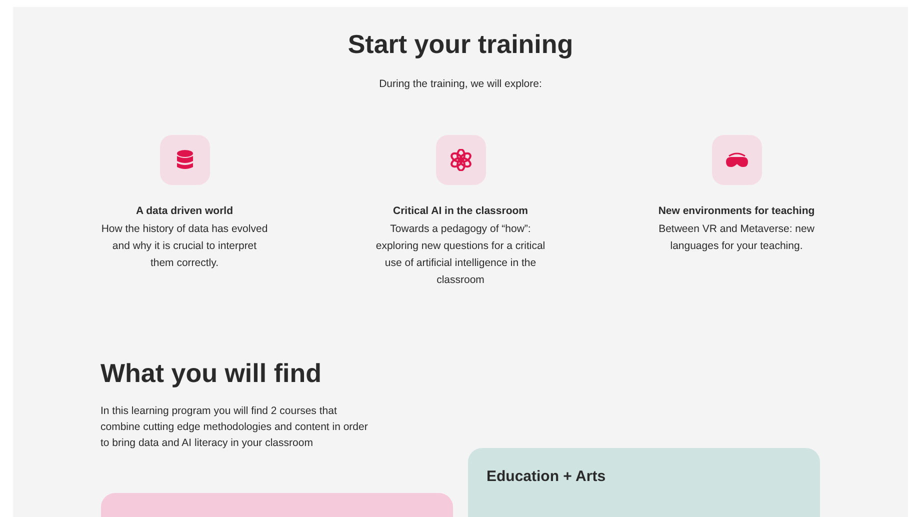 The width and height of the screenshot is (914, 517). Describe the element at coordinates (185, 211) in the screenshot. I see `topic-title: A data driven world` at that location.